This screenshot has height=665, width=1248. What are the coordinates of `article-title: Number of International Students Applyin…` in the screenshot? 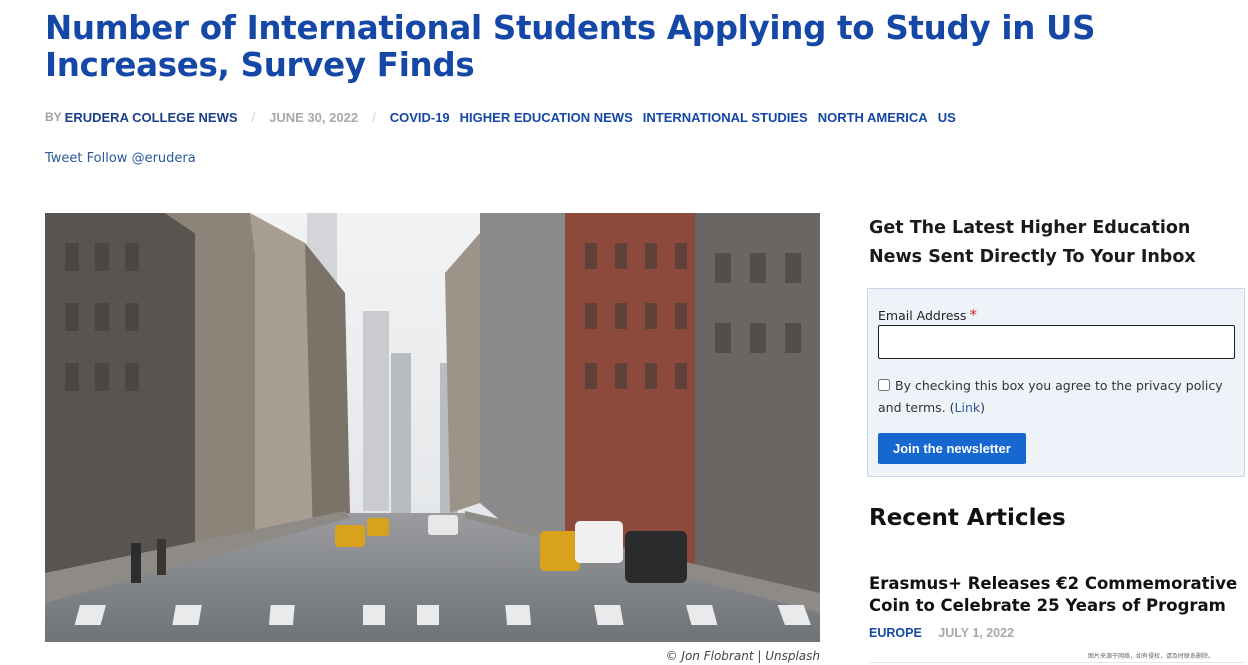 It's located at (570, 46).